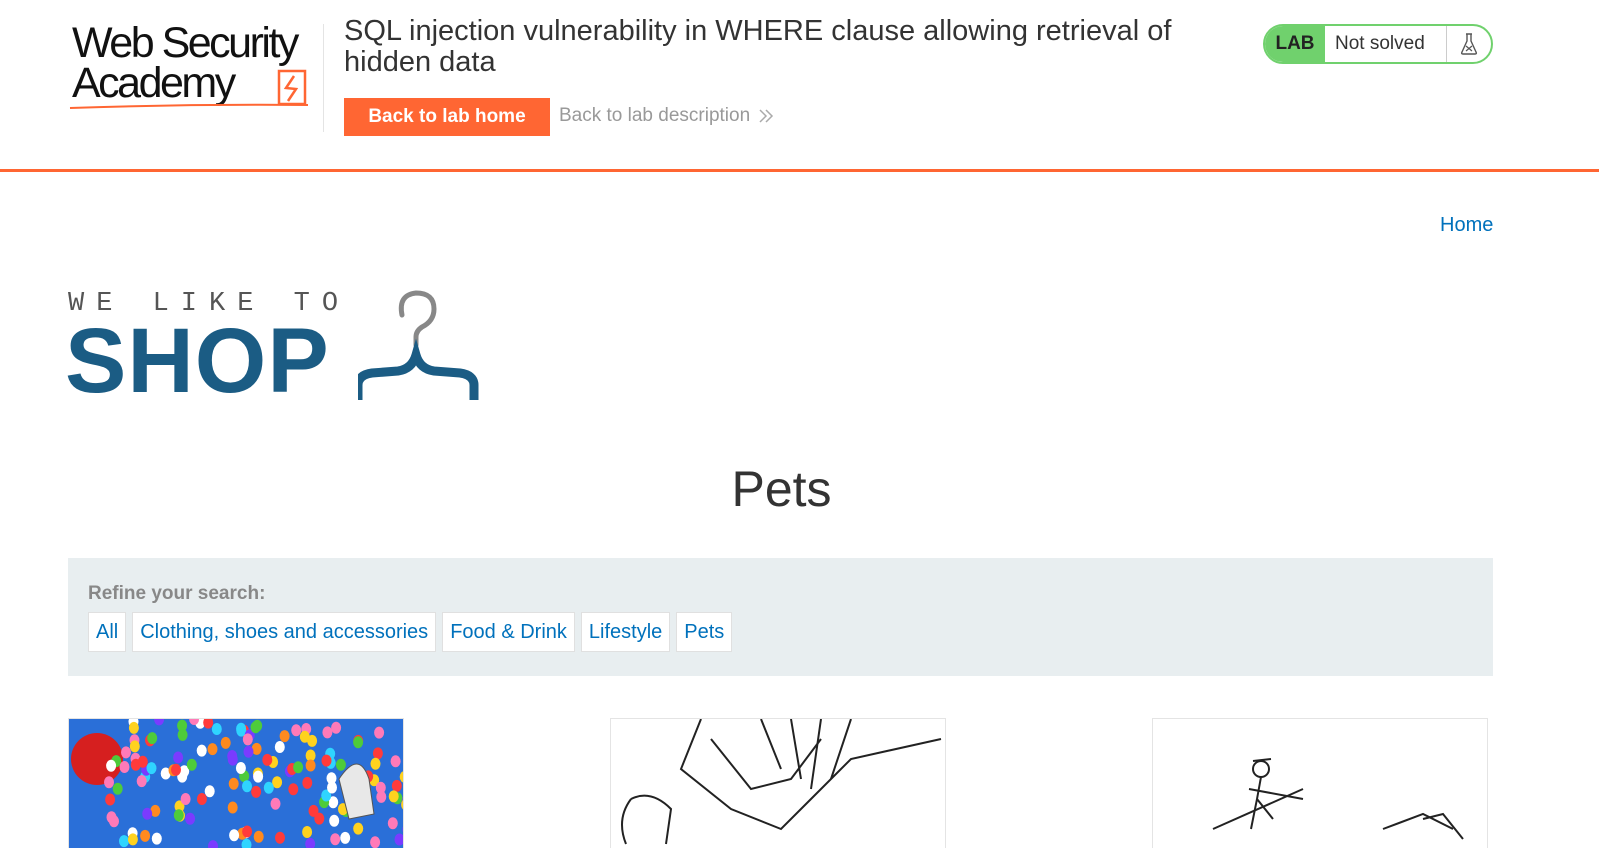  I want to click on academy-logo: Web Security Academy, so click(193, 66).